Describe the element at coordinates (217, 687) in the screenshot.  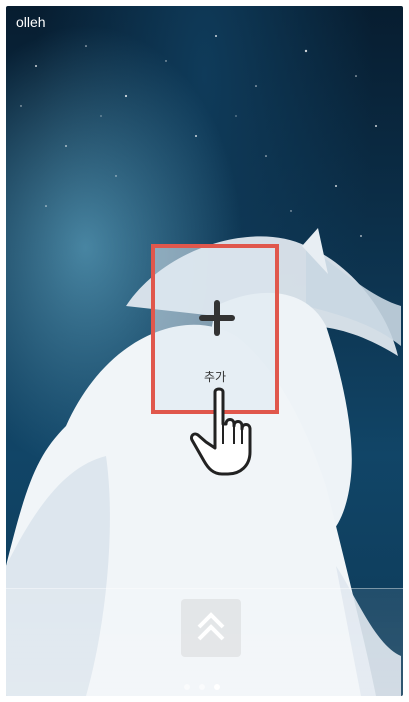
I see `page-dot-active` at that location.